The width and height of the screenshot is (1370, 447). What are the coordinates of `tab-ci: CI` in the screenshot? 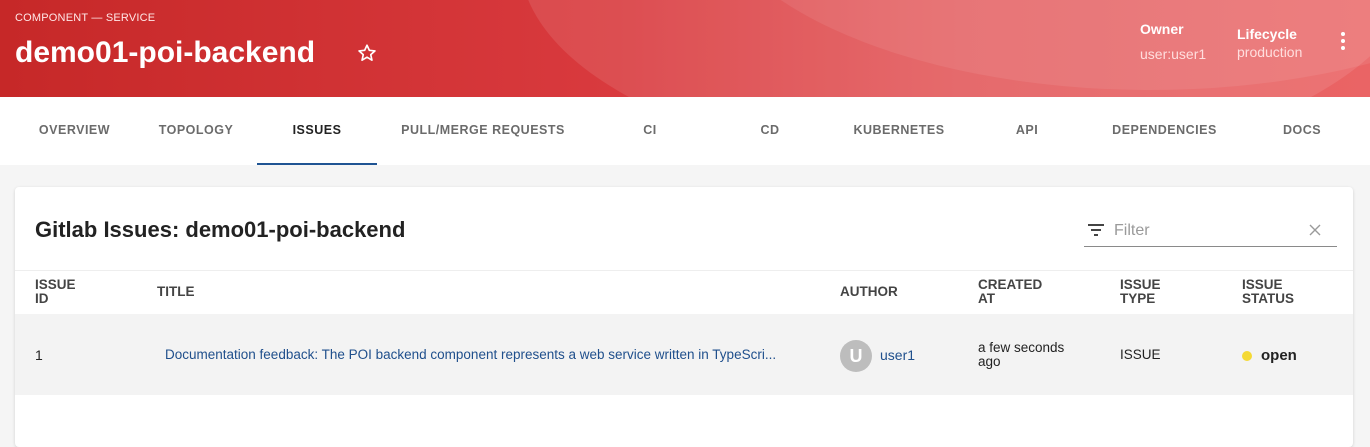 It's located at (650, 131).